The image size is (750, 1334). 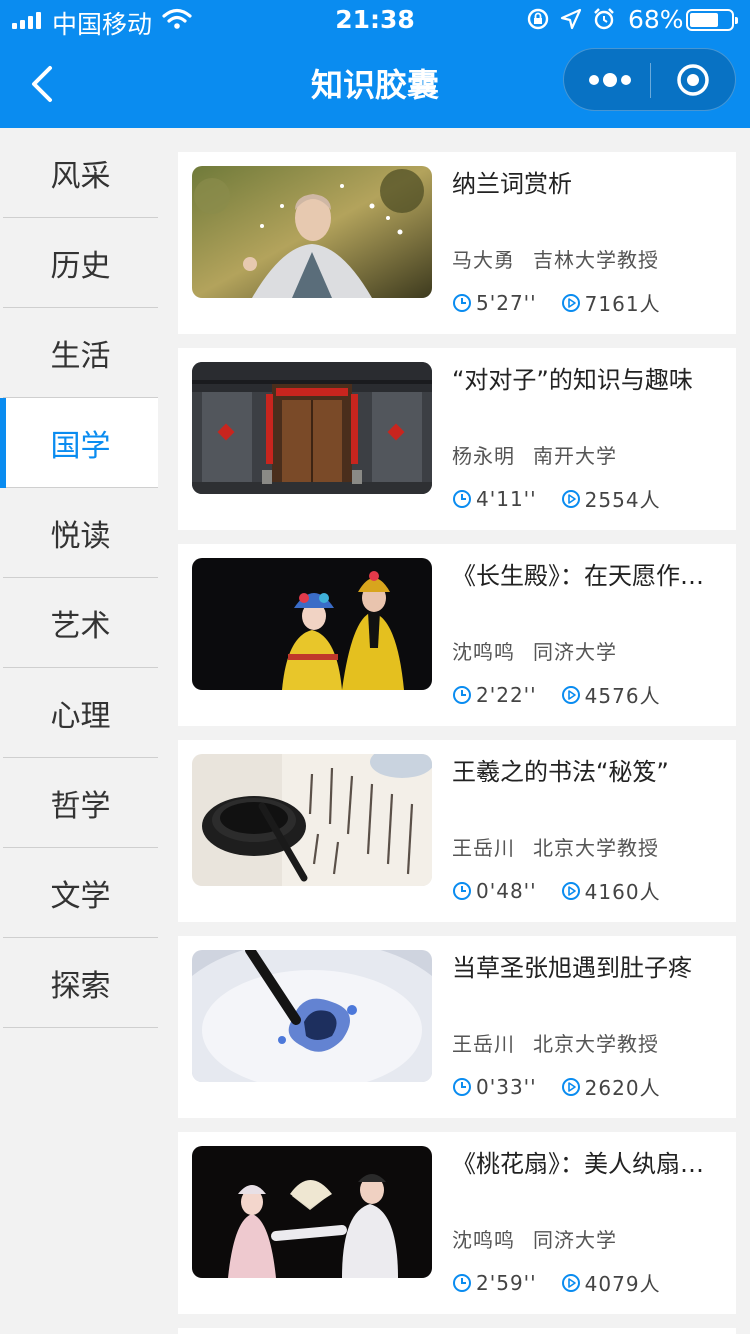 What do you see at coordinates (622, 892) in the screenshot?
I see `item-views: 4160人` at bounding box center [622, 892].